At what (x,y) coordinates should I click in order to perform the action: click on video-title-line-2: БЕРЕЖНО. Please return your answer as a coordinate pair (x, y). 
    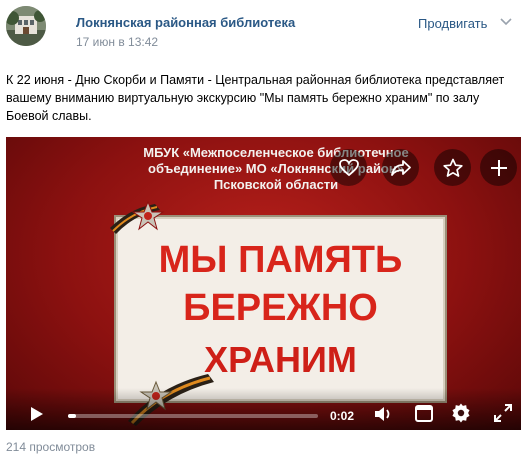
    Looking at the image, I should click on (280, 308).